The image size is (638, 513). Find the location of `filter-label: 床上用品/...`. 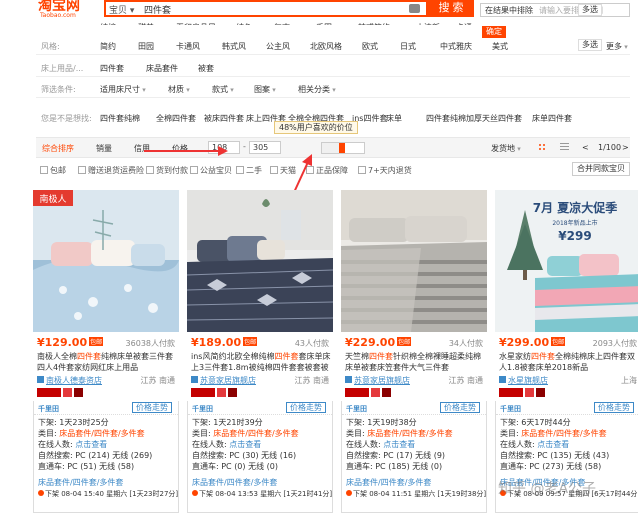

filter-label: 床上用品/... is located at coordinates (62, 68).